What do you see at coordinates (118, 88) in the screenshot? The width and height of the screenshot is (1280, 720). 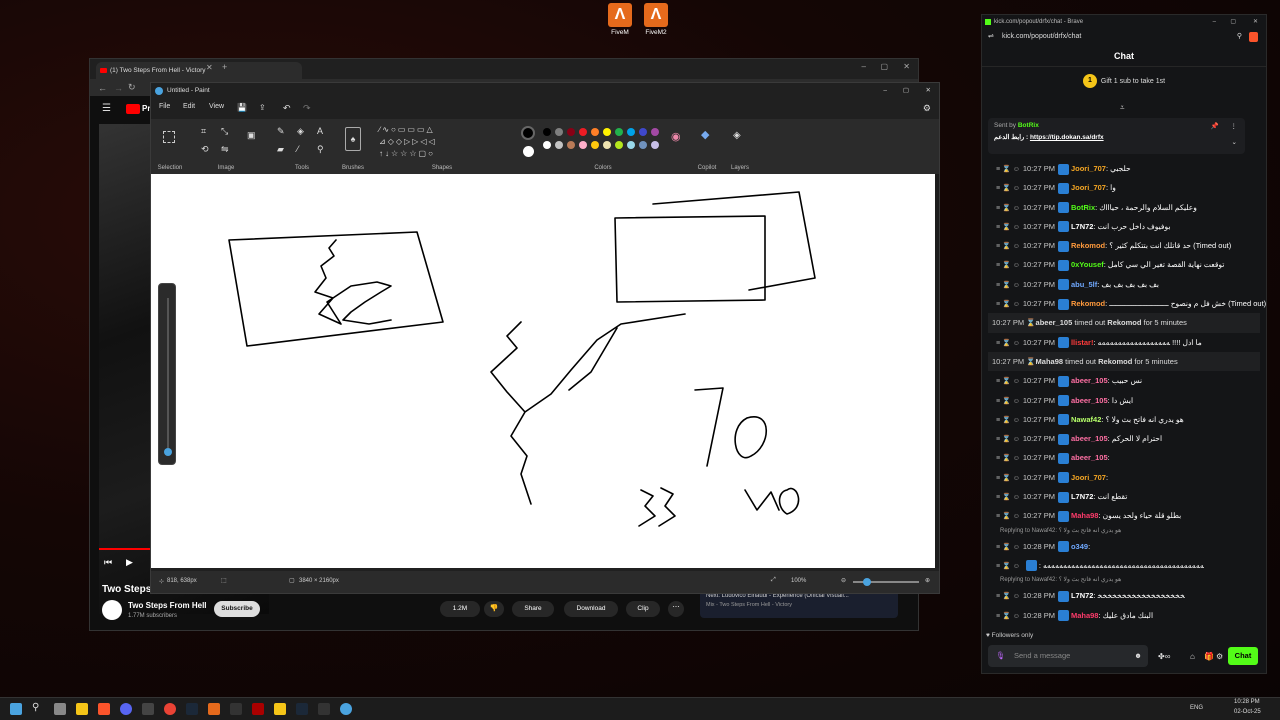 I see `forward-icon: →` at bounding box center [118, 88].